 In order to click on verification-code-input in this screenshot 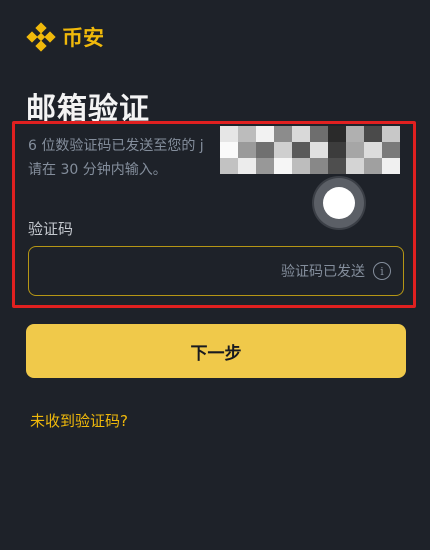, I will do `click(155, 271)`.